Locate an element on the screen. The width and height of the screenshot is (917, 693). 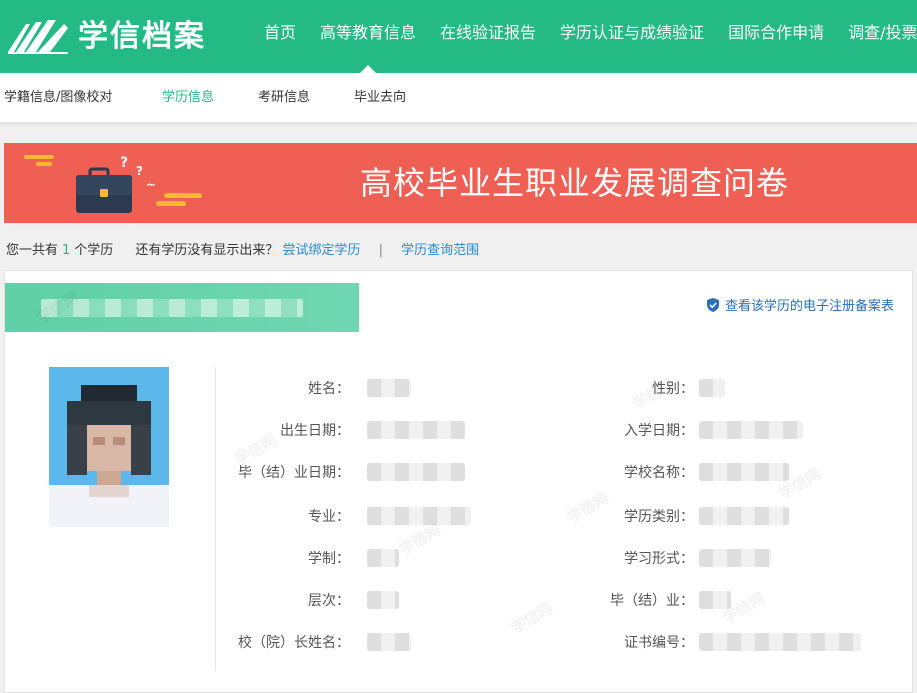
divider is located at coordinates (215, 519).